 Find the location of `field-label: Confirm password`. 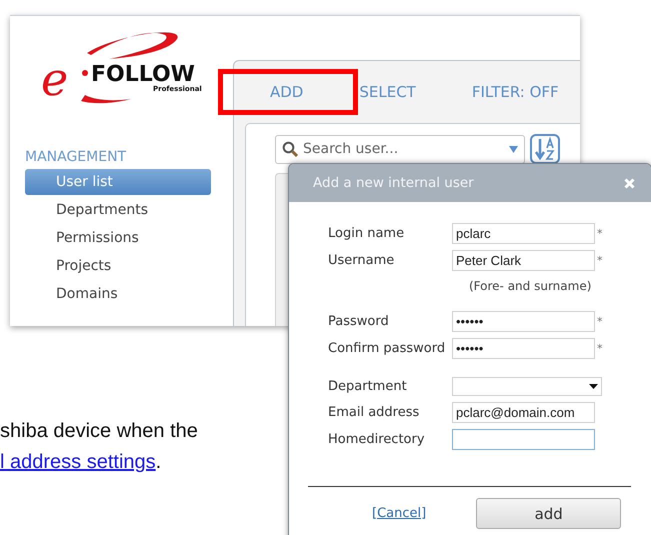

field-label: Confirm password is located at coordinates (387, 348).